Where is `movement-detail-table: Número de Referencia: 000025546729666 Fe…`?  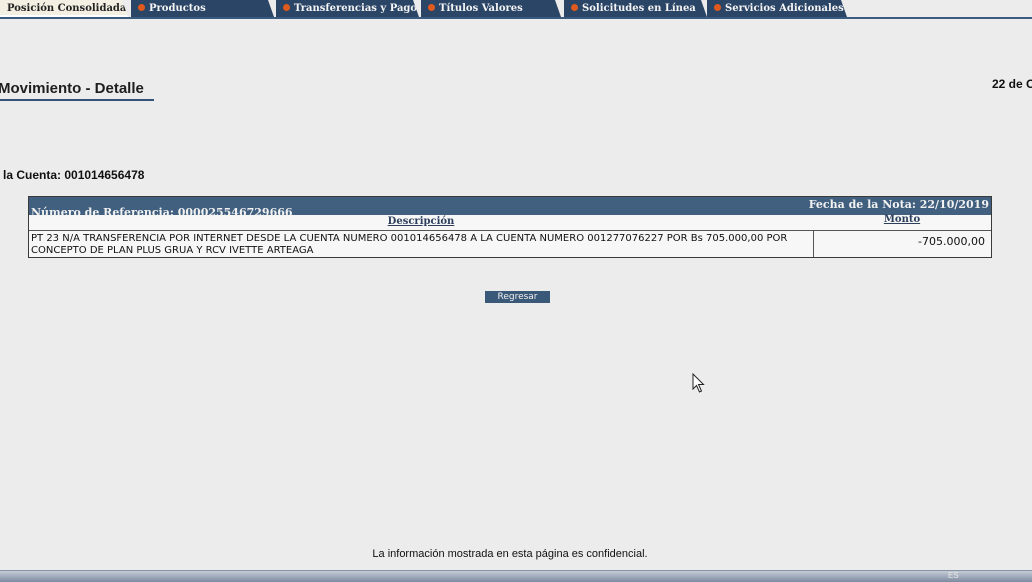
movement-detail-table: Número de Referencia: 000025546729666 Fe… is located at coordinates (510, 227).